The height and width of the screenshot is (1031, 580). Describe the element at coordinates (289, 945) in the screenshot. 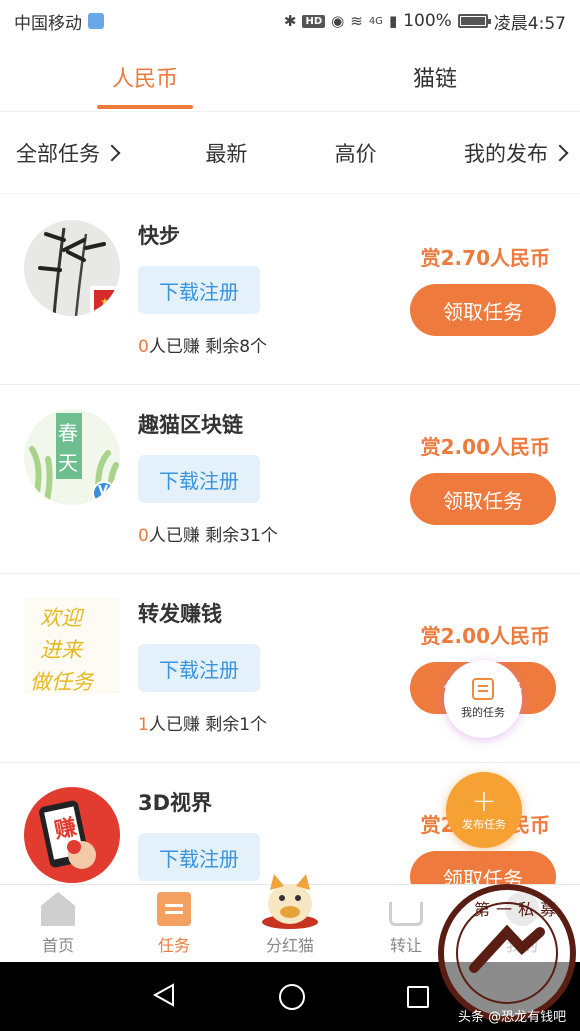

I see `nav-dividend-cat-label: 分红猫` at that location.